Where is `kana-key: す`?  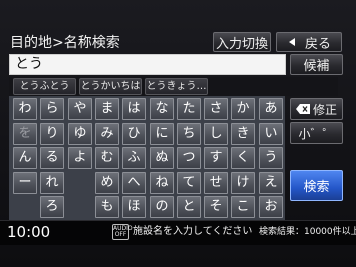
kana-key: す is located at coordinates (216, 158).